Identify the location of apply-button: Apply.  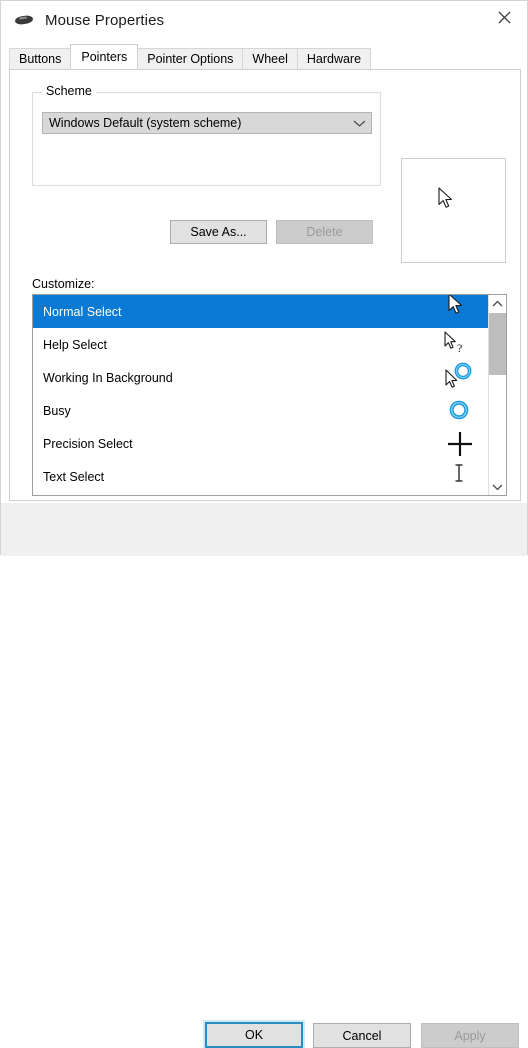
(470, 1035).